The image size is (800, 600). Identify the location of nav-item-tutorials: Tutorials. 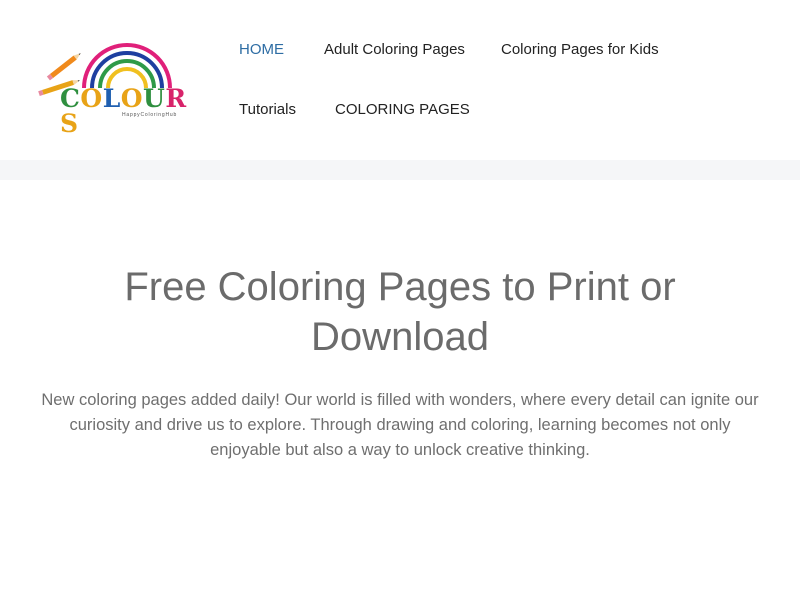
(267, 110).